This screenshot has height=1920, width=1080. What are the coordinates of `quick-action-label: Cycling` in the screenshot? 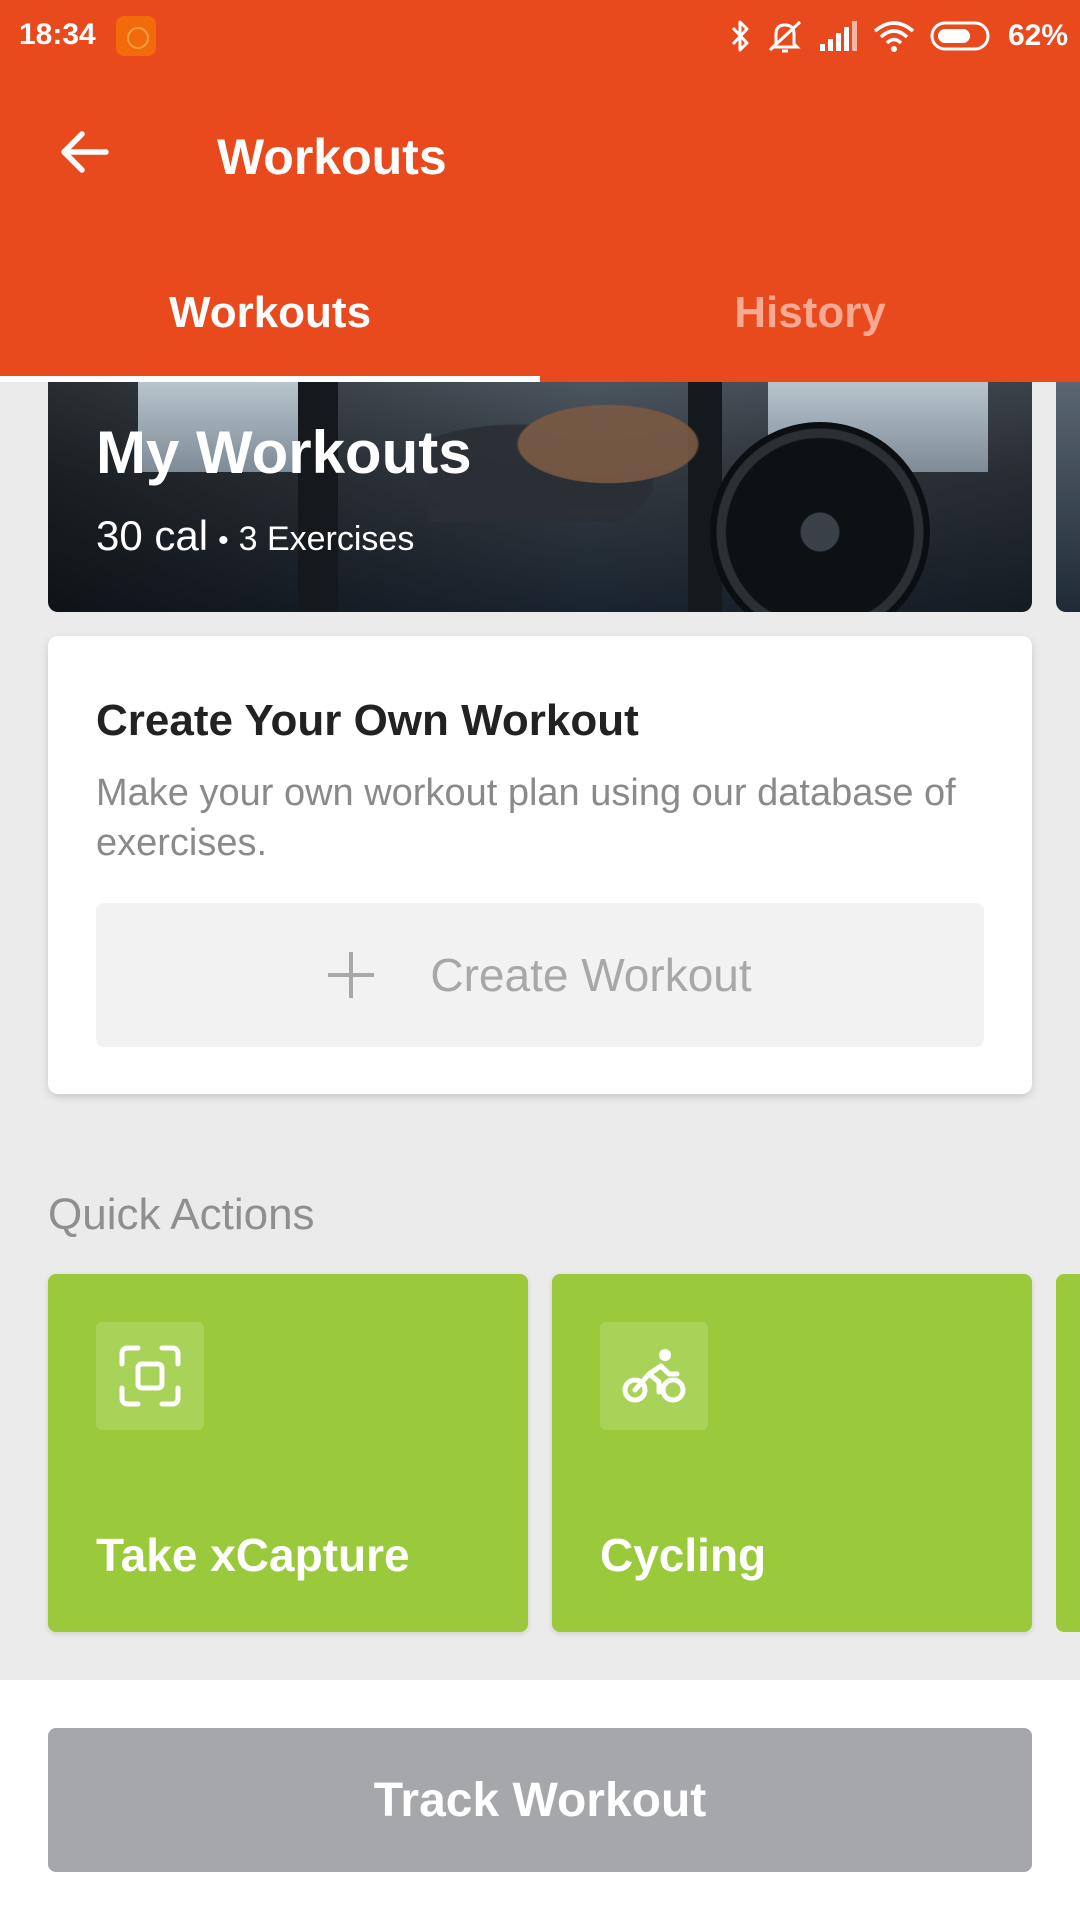 It's located at (683, 1555).